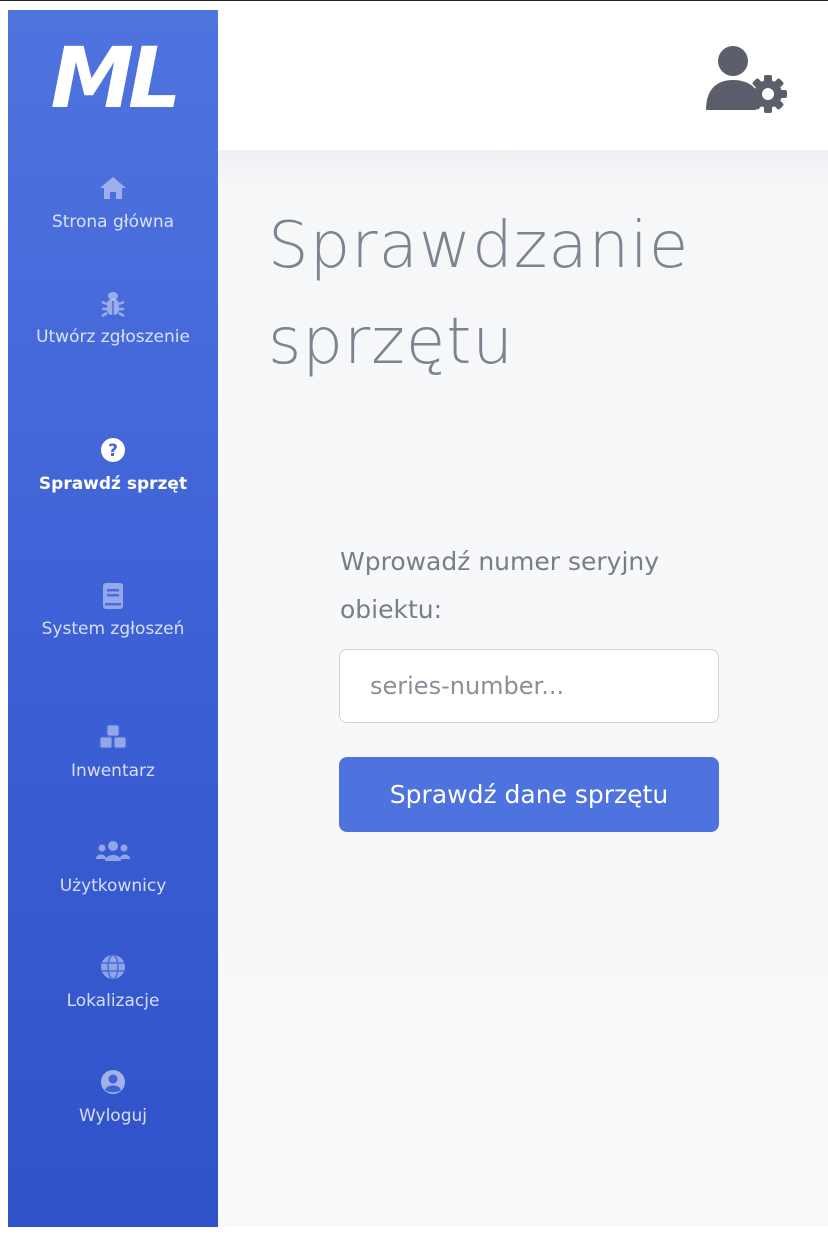 This screenshot has width=828, height=1235. What do you see at coordinates (113, 206) in the screenshot?
I see `sidebar-item-home: Strona główna` at bounding box center [113, 206].